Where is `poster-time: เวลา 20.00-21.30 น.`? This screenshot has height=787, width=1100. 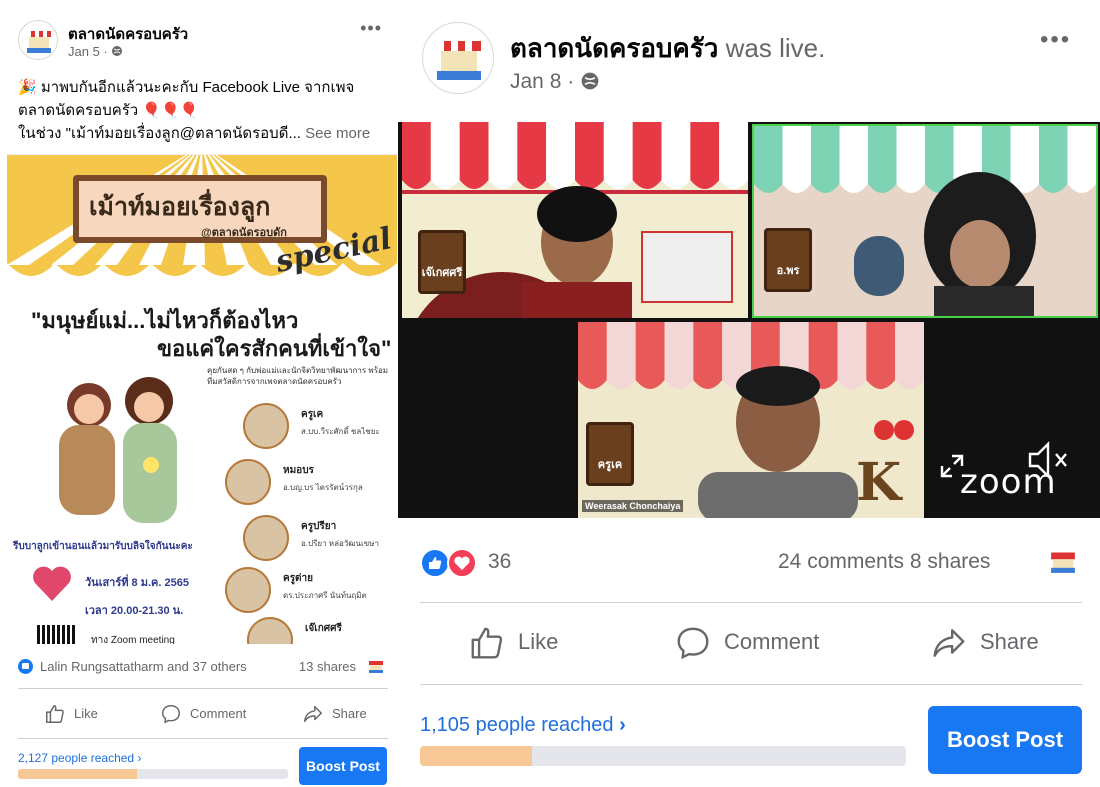 poster-time: เวลา 20.00-21.30 น. is located at coordinates (134, 611).